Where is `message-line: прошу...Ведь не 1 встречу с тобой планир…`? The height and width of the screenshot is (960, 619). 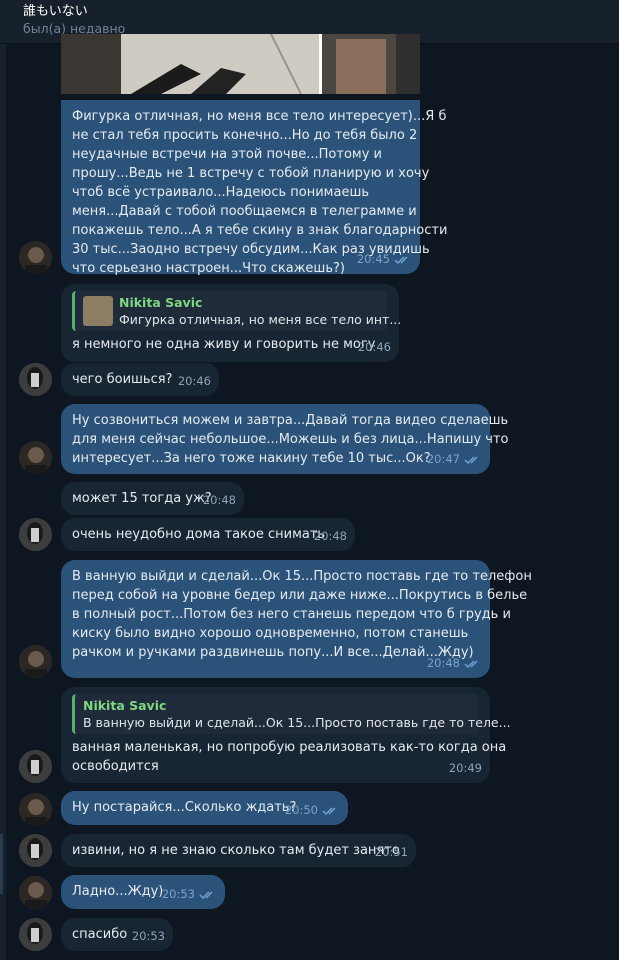 message-line: прошу...Ведь не 1 встречу с тобой планир… is located at coordinates (251, 173).